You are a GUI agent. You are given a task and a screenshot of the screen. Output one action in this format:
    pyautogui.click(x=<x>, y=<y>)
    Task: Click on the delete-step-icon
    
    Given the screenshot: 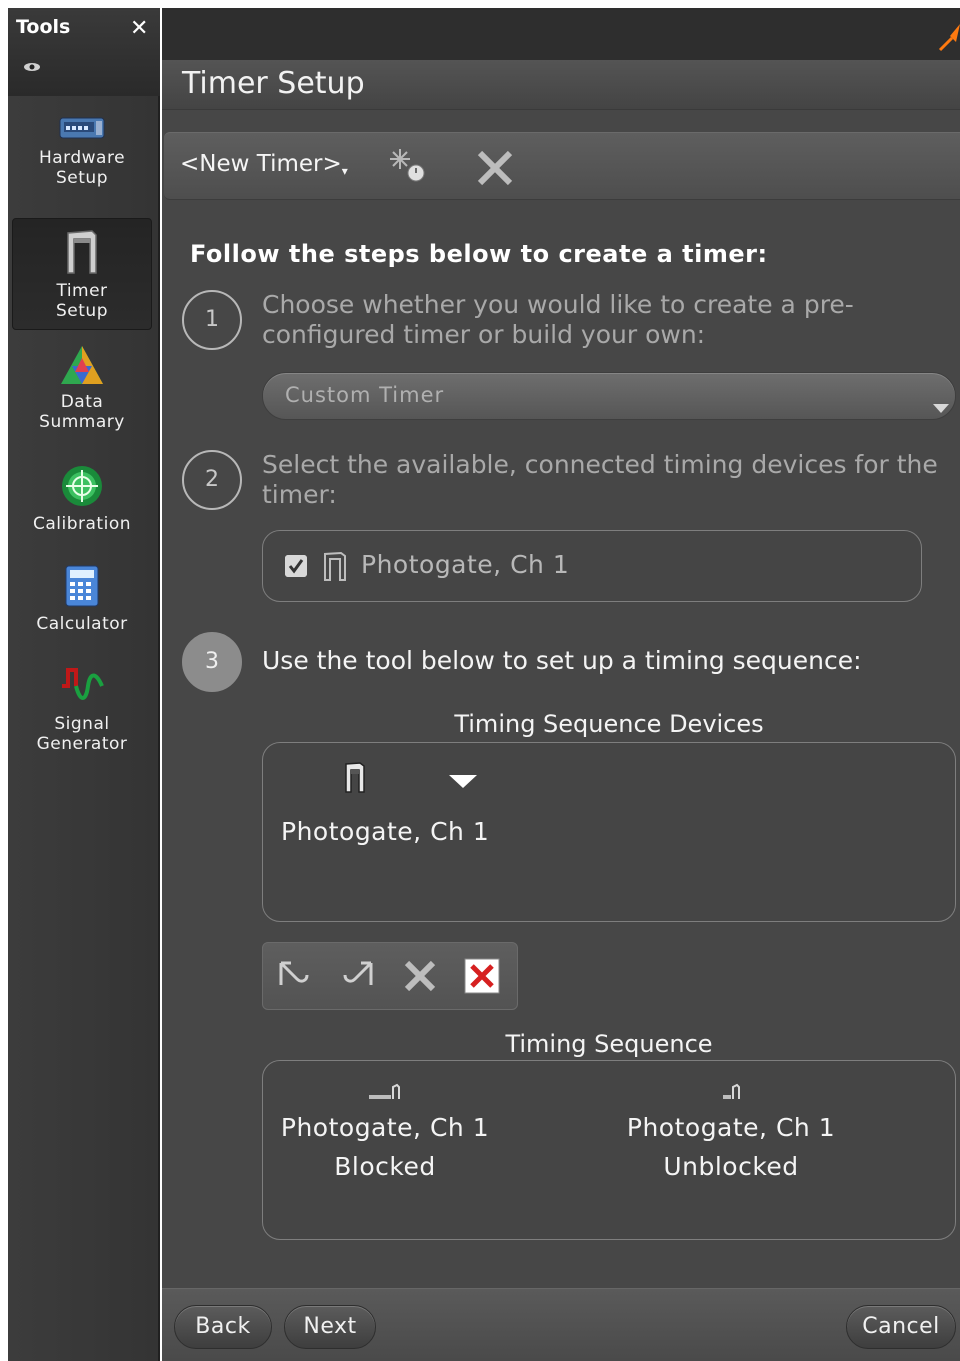 What is the action you would take?
    pyautogui.click(x=420, y=976)
    